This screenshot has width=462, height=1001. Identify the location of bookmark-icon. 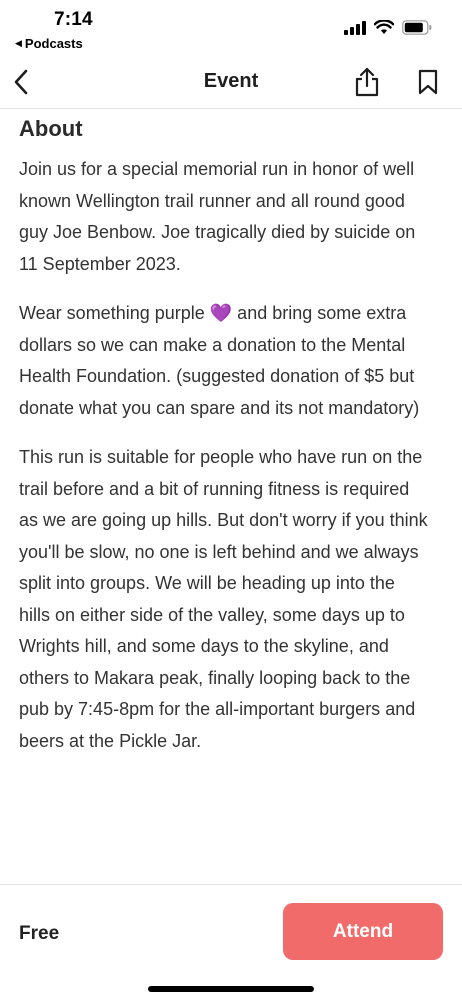
(428, 82).